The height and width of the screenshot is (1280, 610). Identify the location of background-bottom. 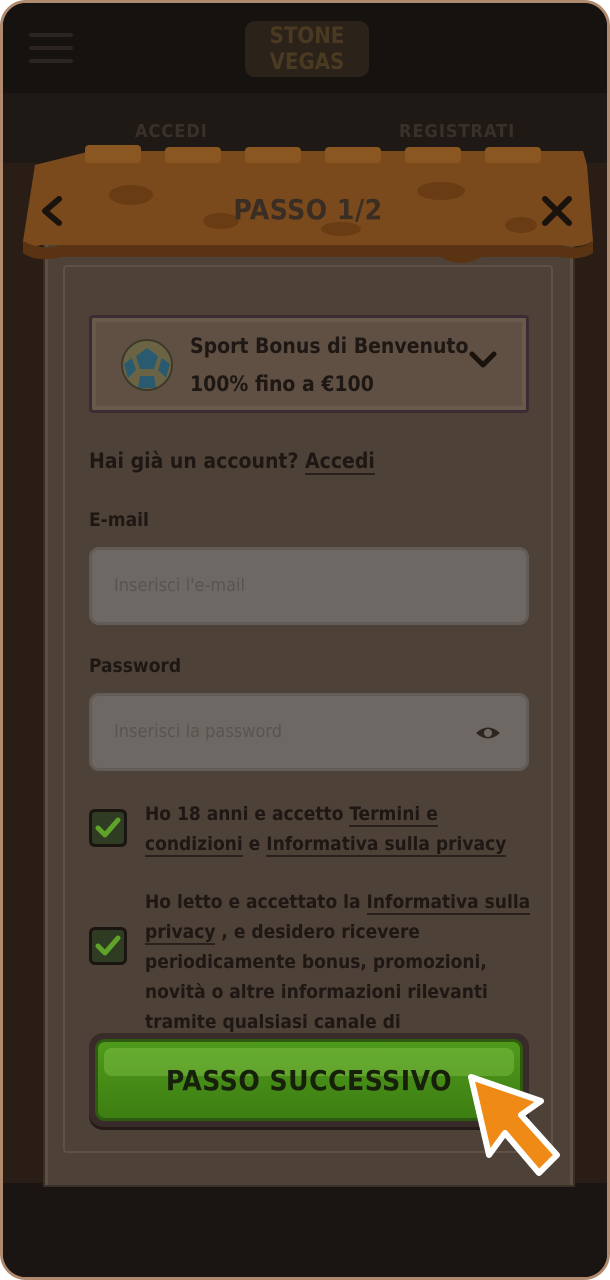
(305, 1230).